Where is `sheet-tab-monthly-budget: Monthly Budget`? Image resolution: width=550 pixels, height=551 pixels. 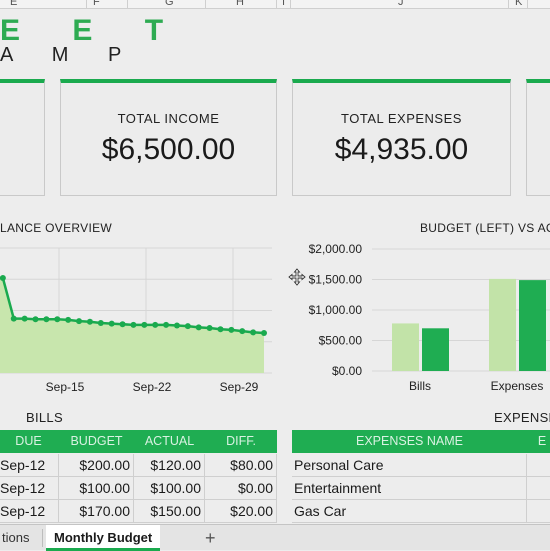
sheet-tab-monthly-budget: Monthly Budget is located at coordinates (103, 538).